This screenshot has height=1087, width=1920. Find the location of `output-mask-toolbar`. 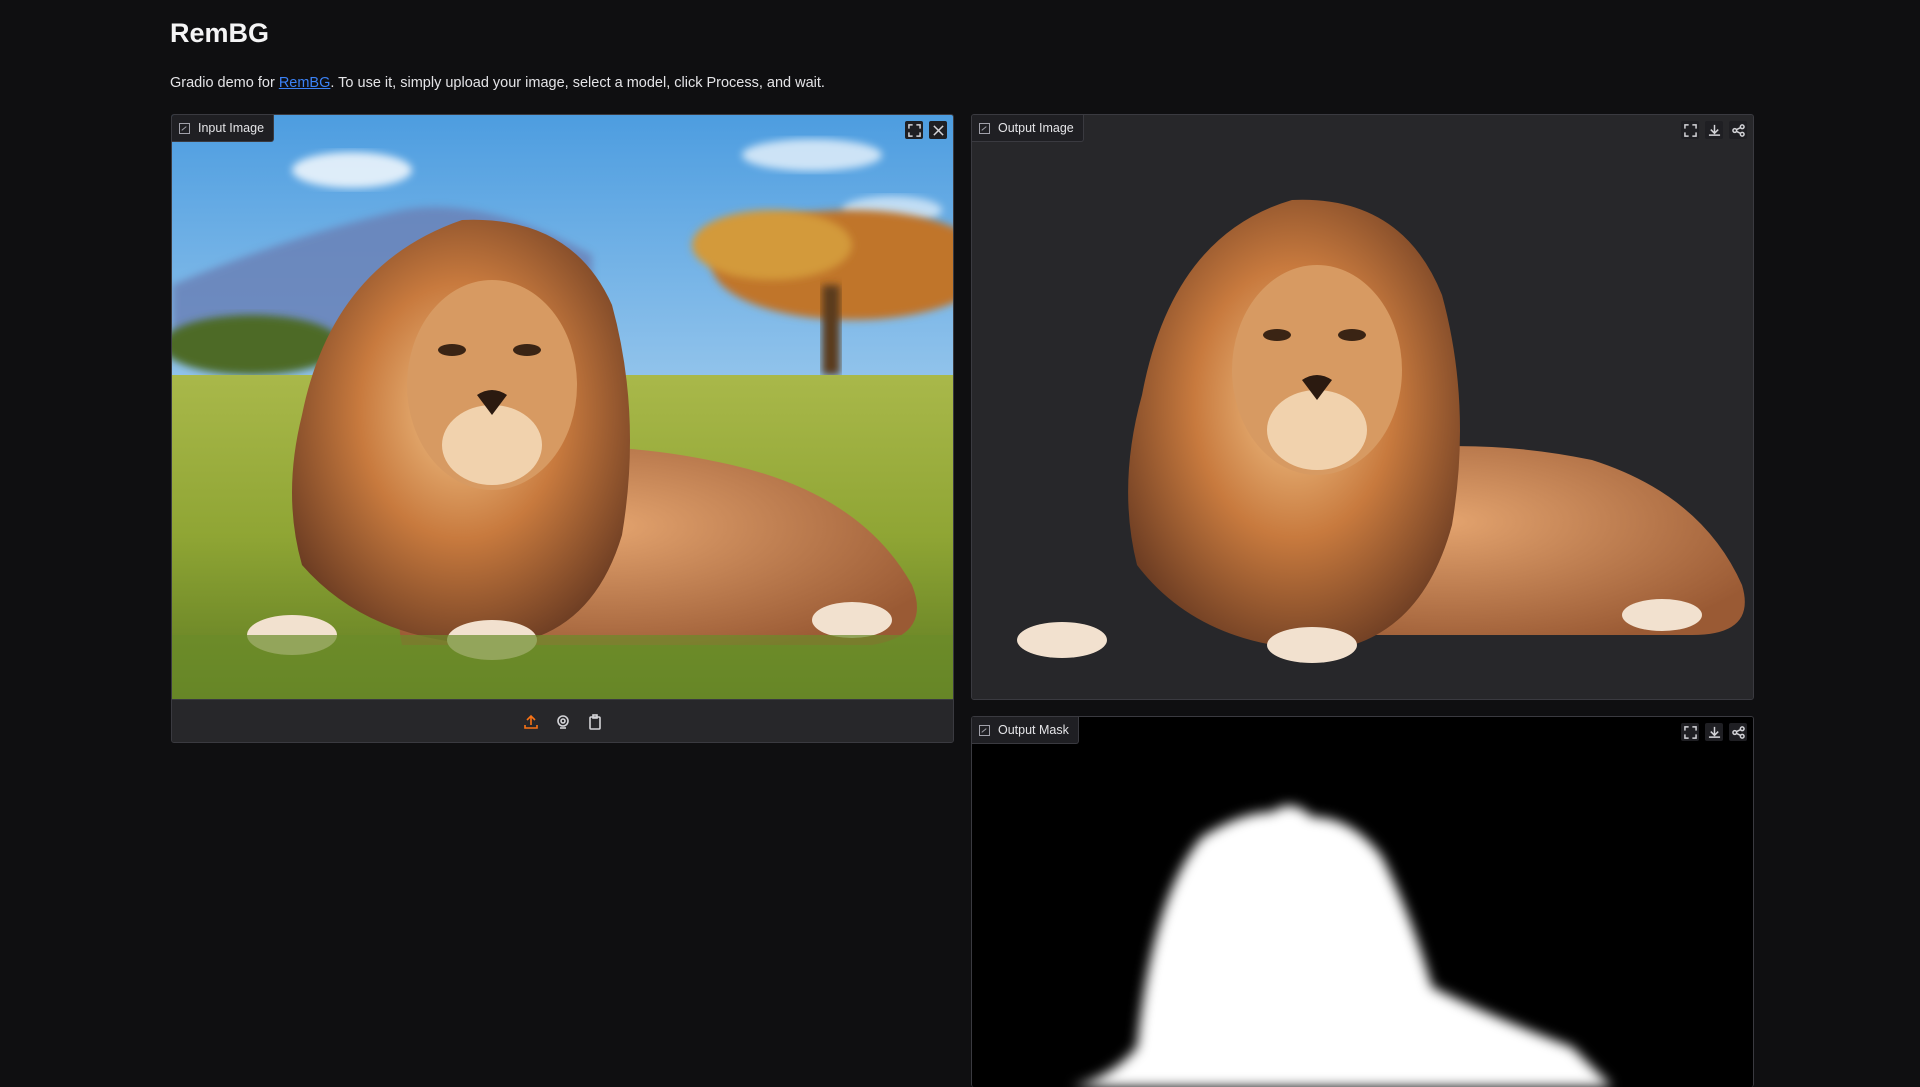

output-mask-toolbar is located at coordinates (1714, 732).